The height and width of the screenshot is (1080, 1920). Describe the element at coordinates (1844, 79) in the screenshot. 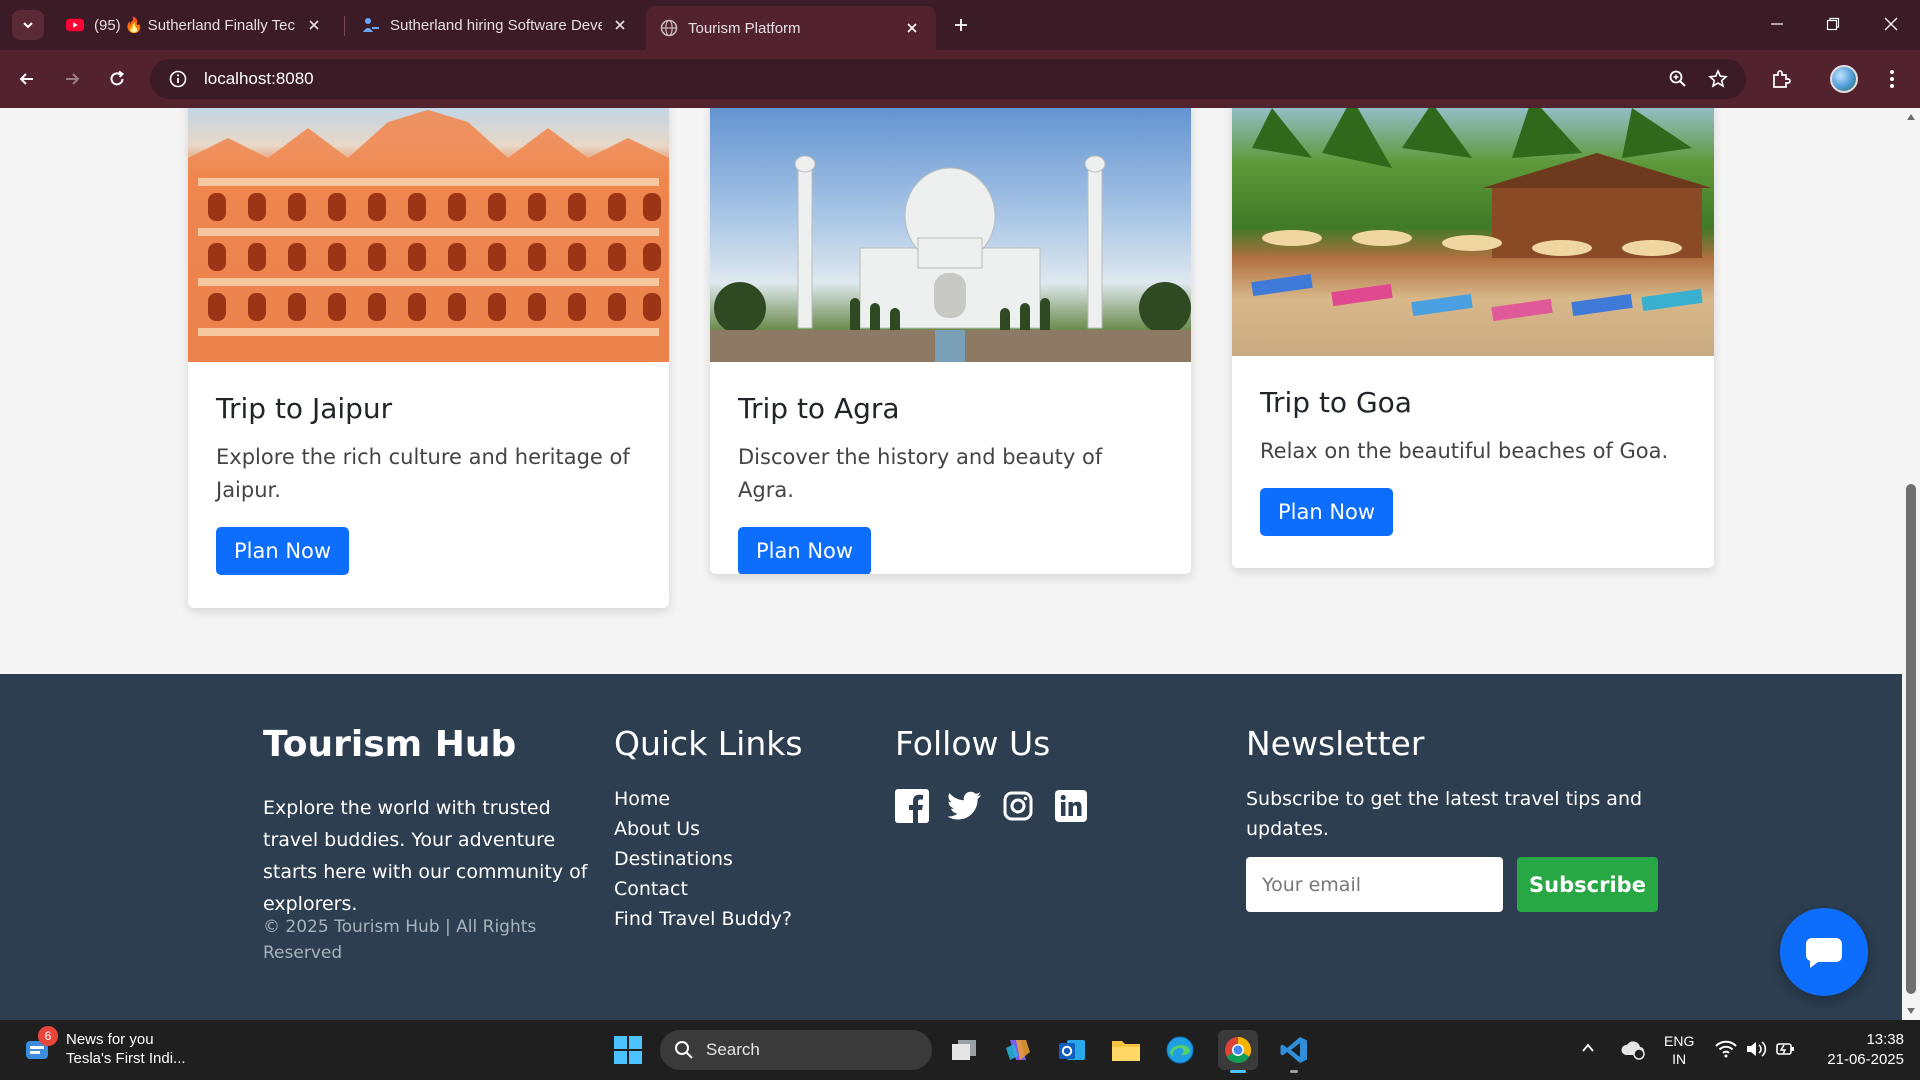

I see `profile-avatar` at that location.